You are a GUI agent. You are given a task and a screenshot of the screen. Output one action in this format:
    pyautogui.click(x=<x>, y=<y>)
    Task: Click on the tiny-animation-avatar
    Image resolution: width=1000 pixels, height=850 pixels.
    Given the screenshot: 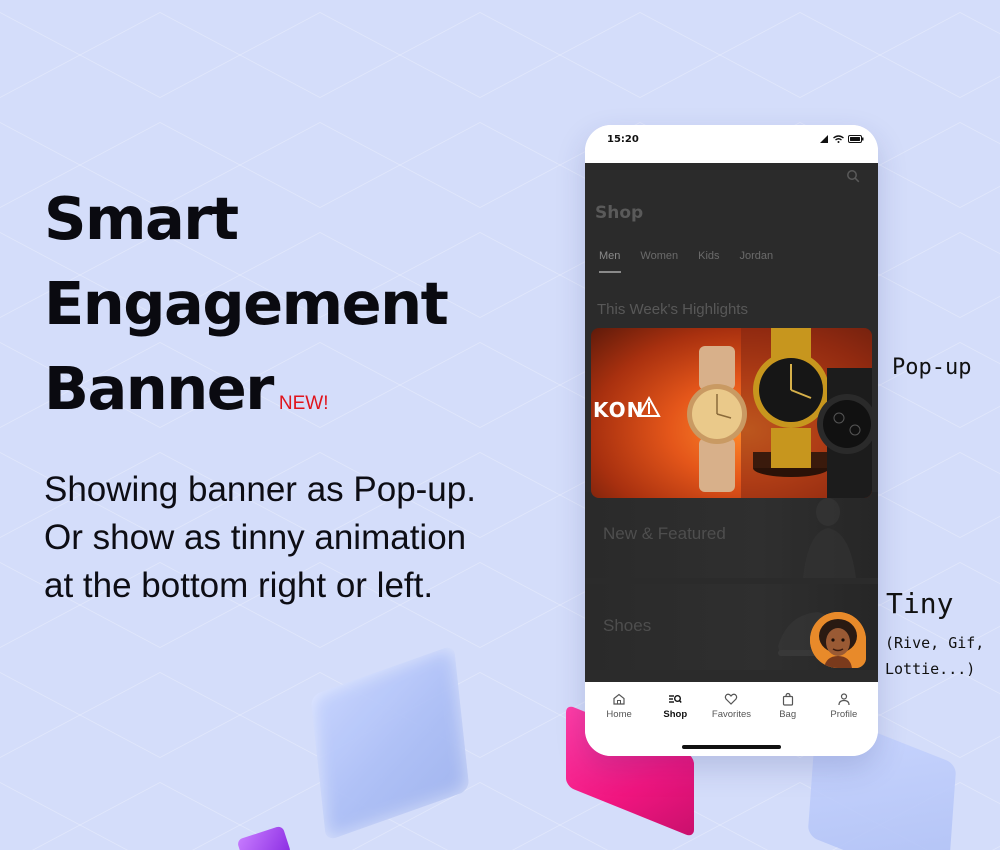 What is the action you would take?
    pyautogui.click(x=838, y=640)
    